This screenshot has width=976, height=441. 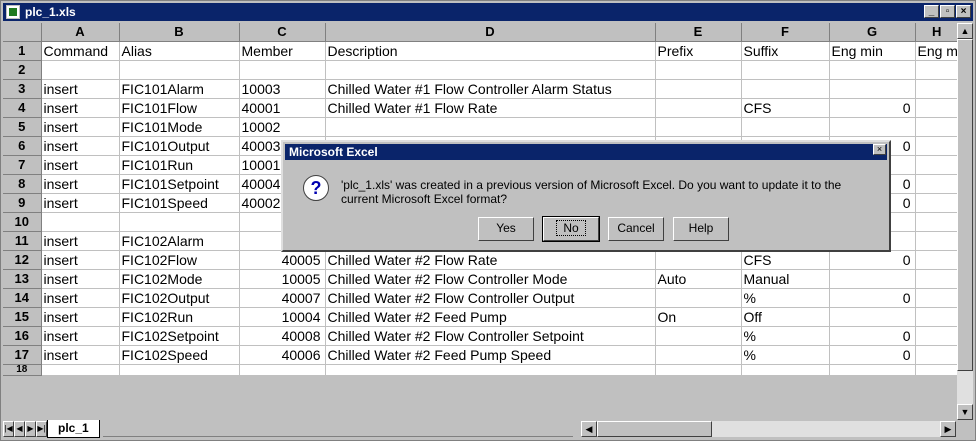 What do you see at coordinates (179, 165) in the screenshot?
I see `cell: FIC101Run` at bounding box center [179, 165].